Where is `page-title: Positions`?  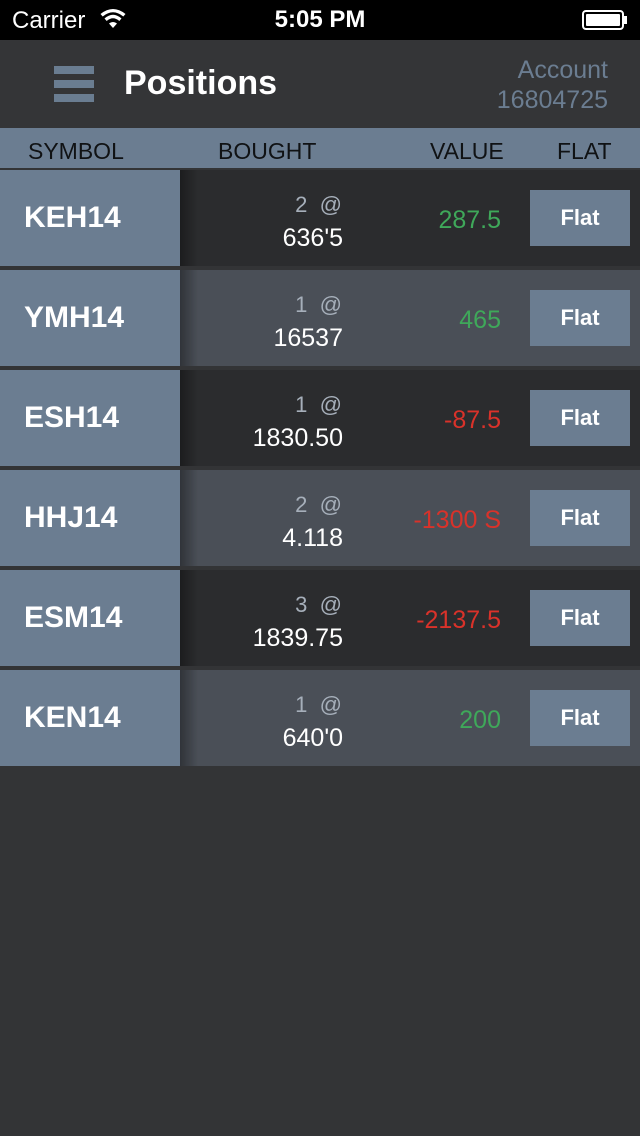
page-title: Positions is located at coordinates (201, 83).